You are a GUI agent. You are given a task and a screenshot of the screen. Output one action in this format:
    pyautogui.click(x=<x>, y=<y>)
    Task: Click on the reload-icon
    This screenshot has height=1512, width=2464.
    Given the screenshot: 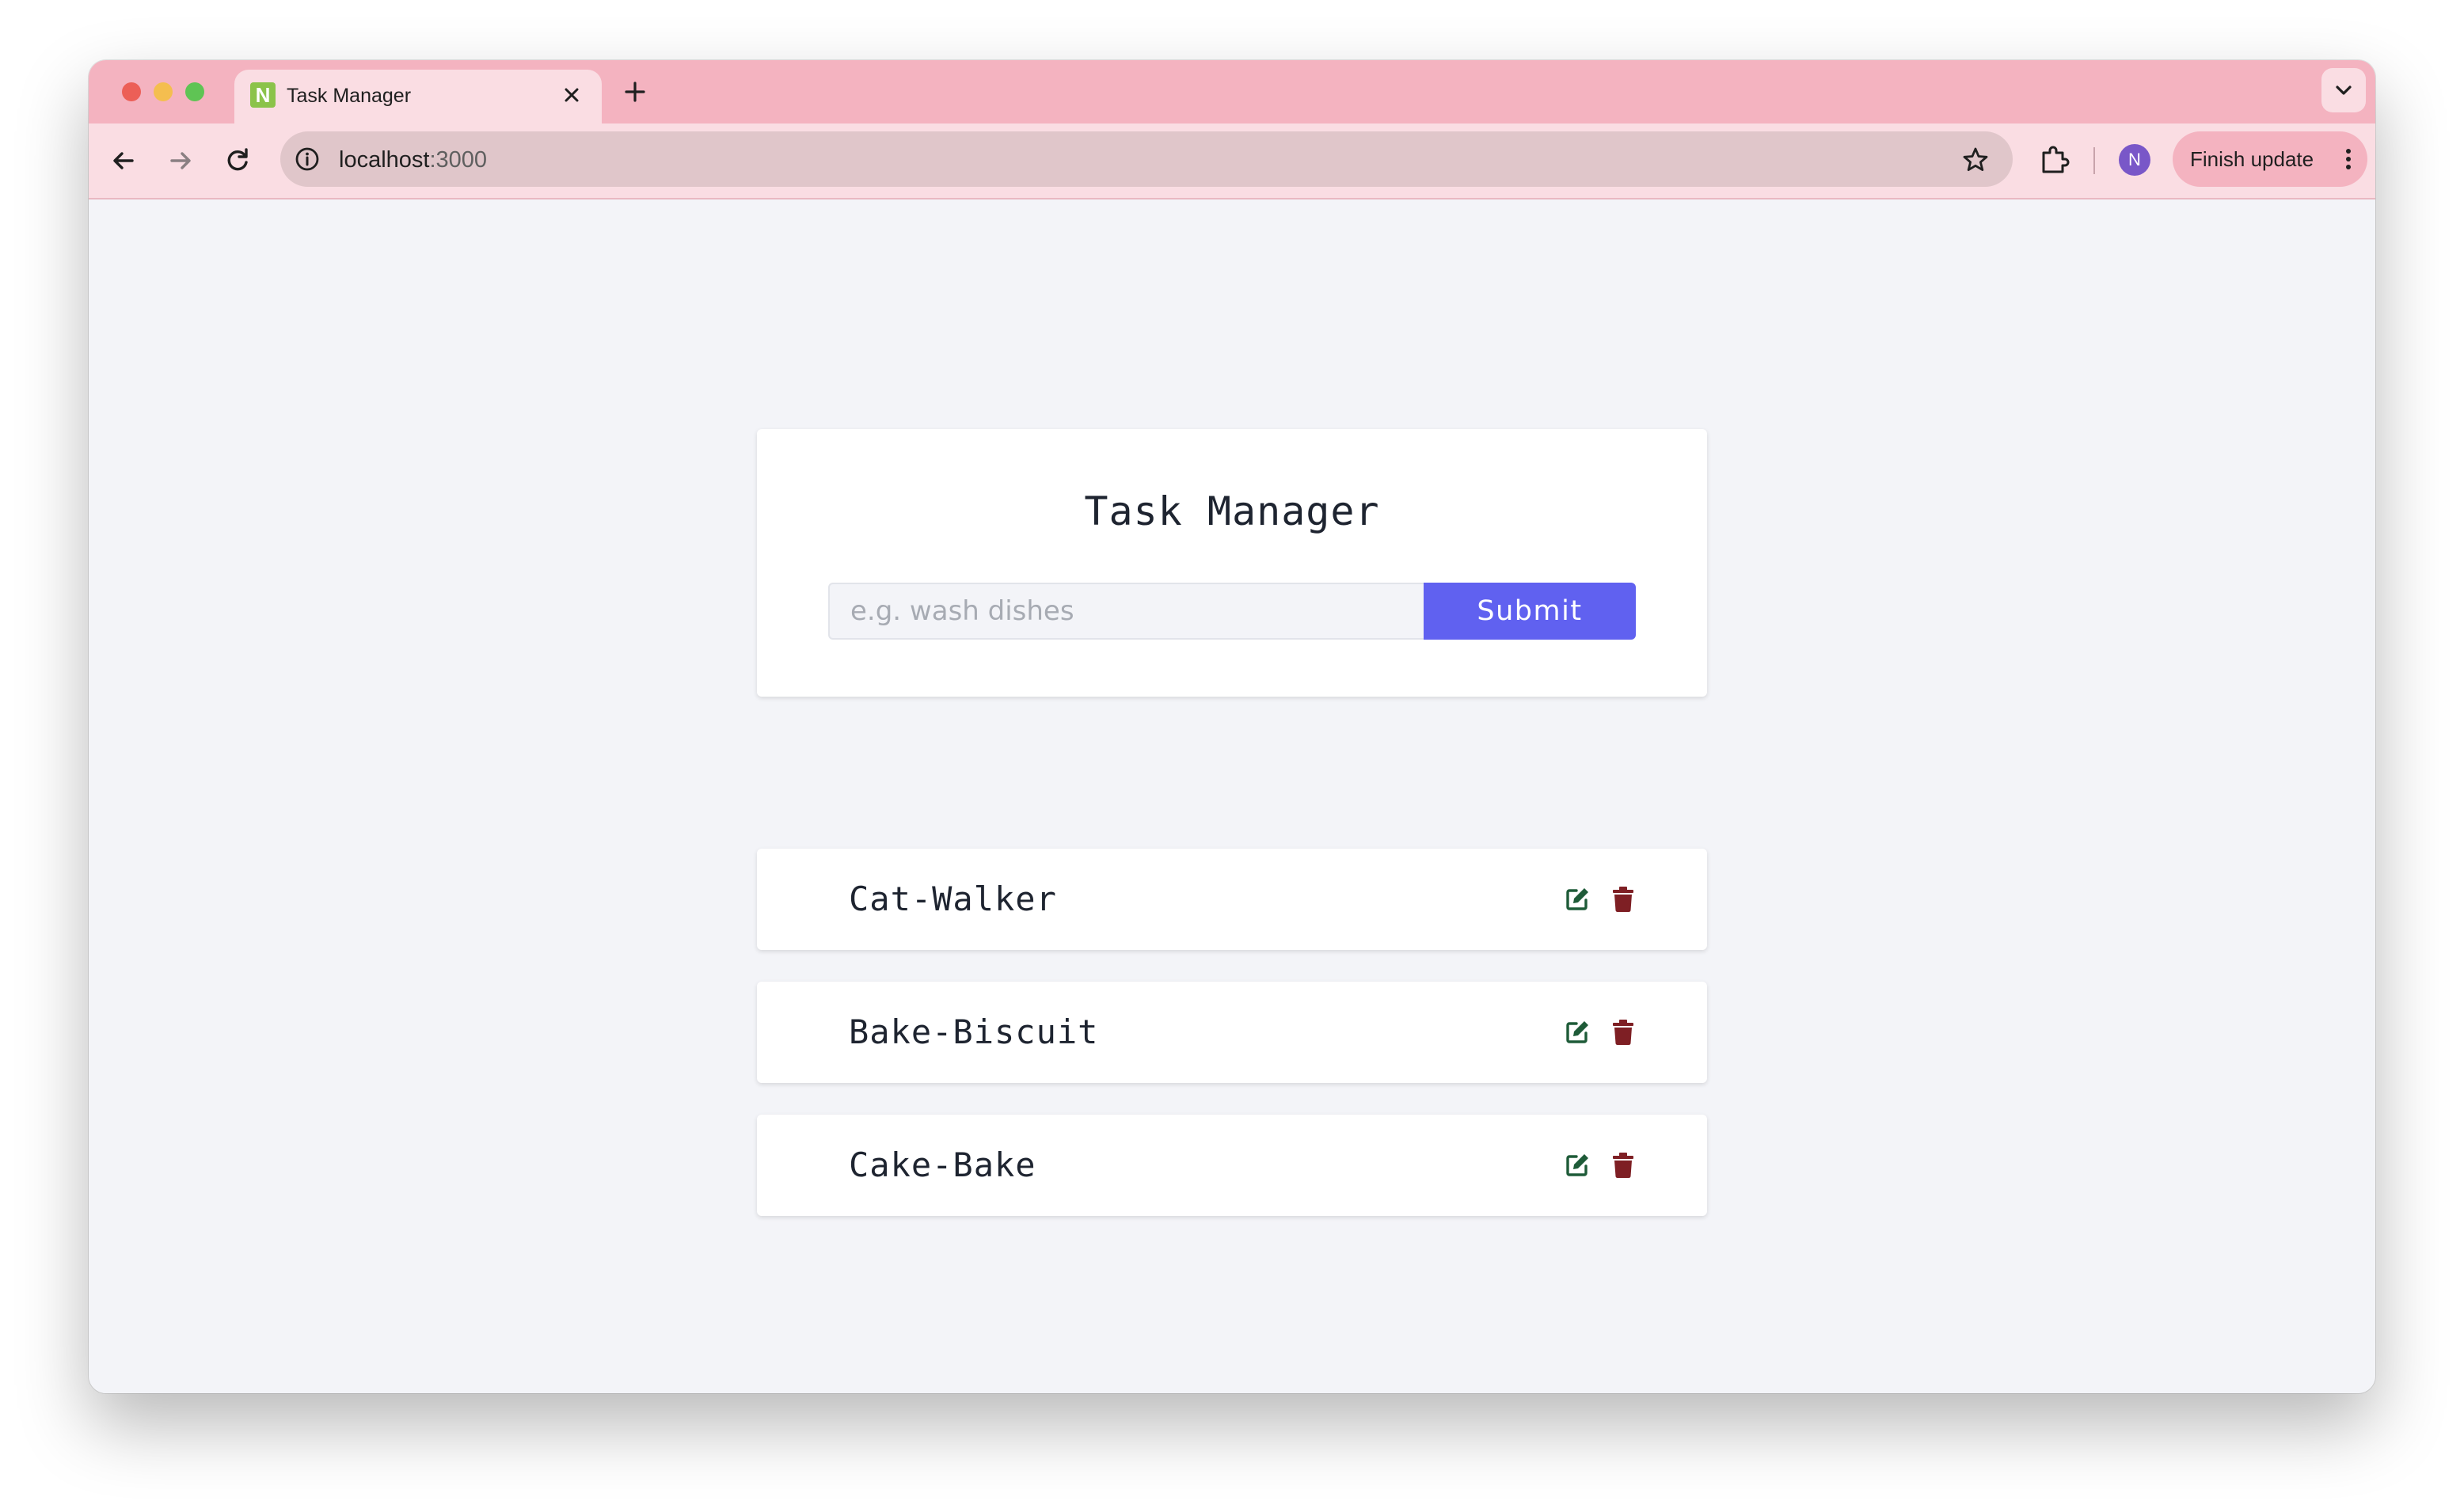 What is the action you would take?
    pyautogui.click(x=237, y=160)
    